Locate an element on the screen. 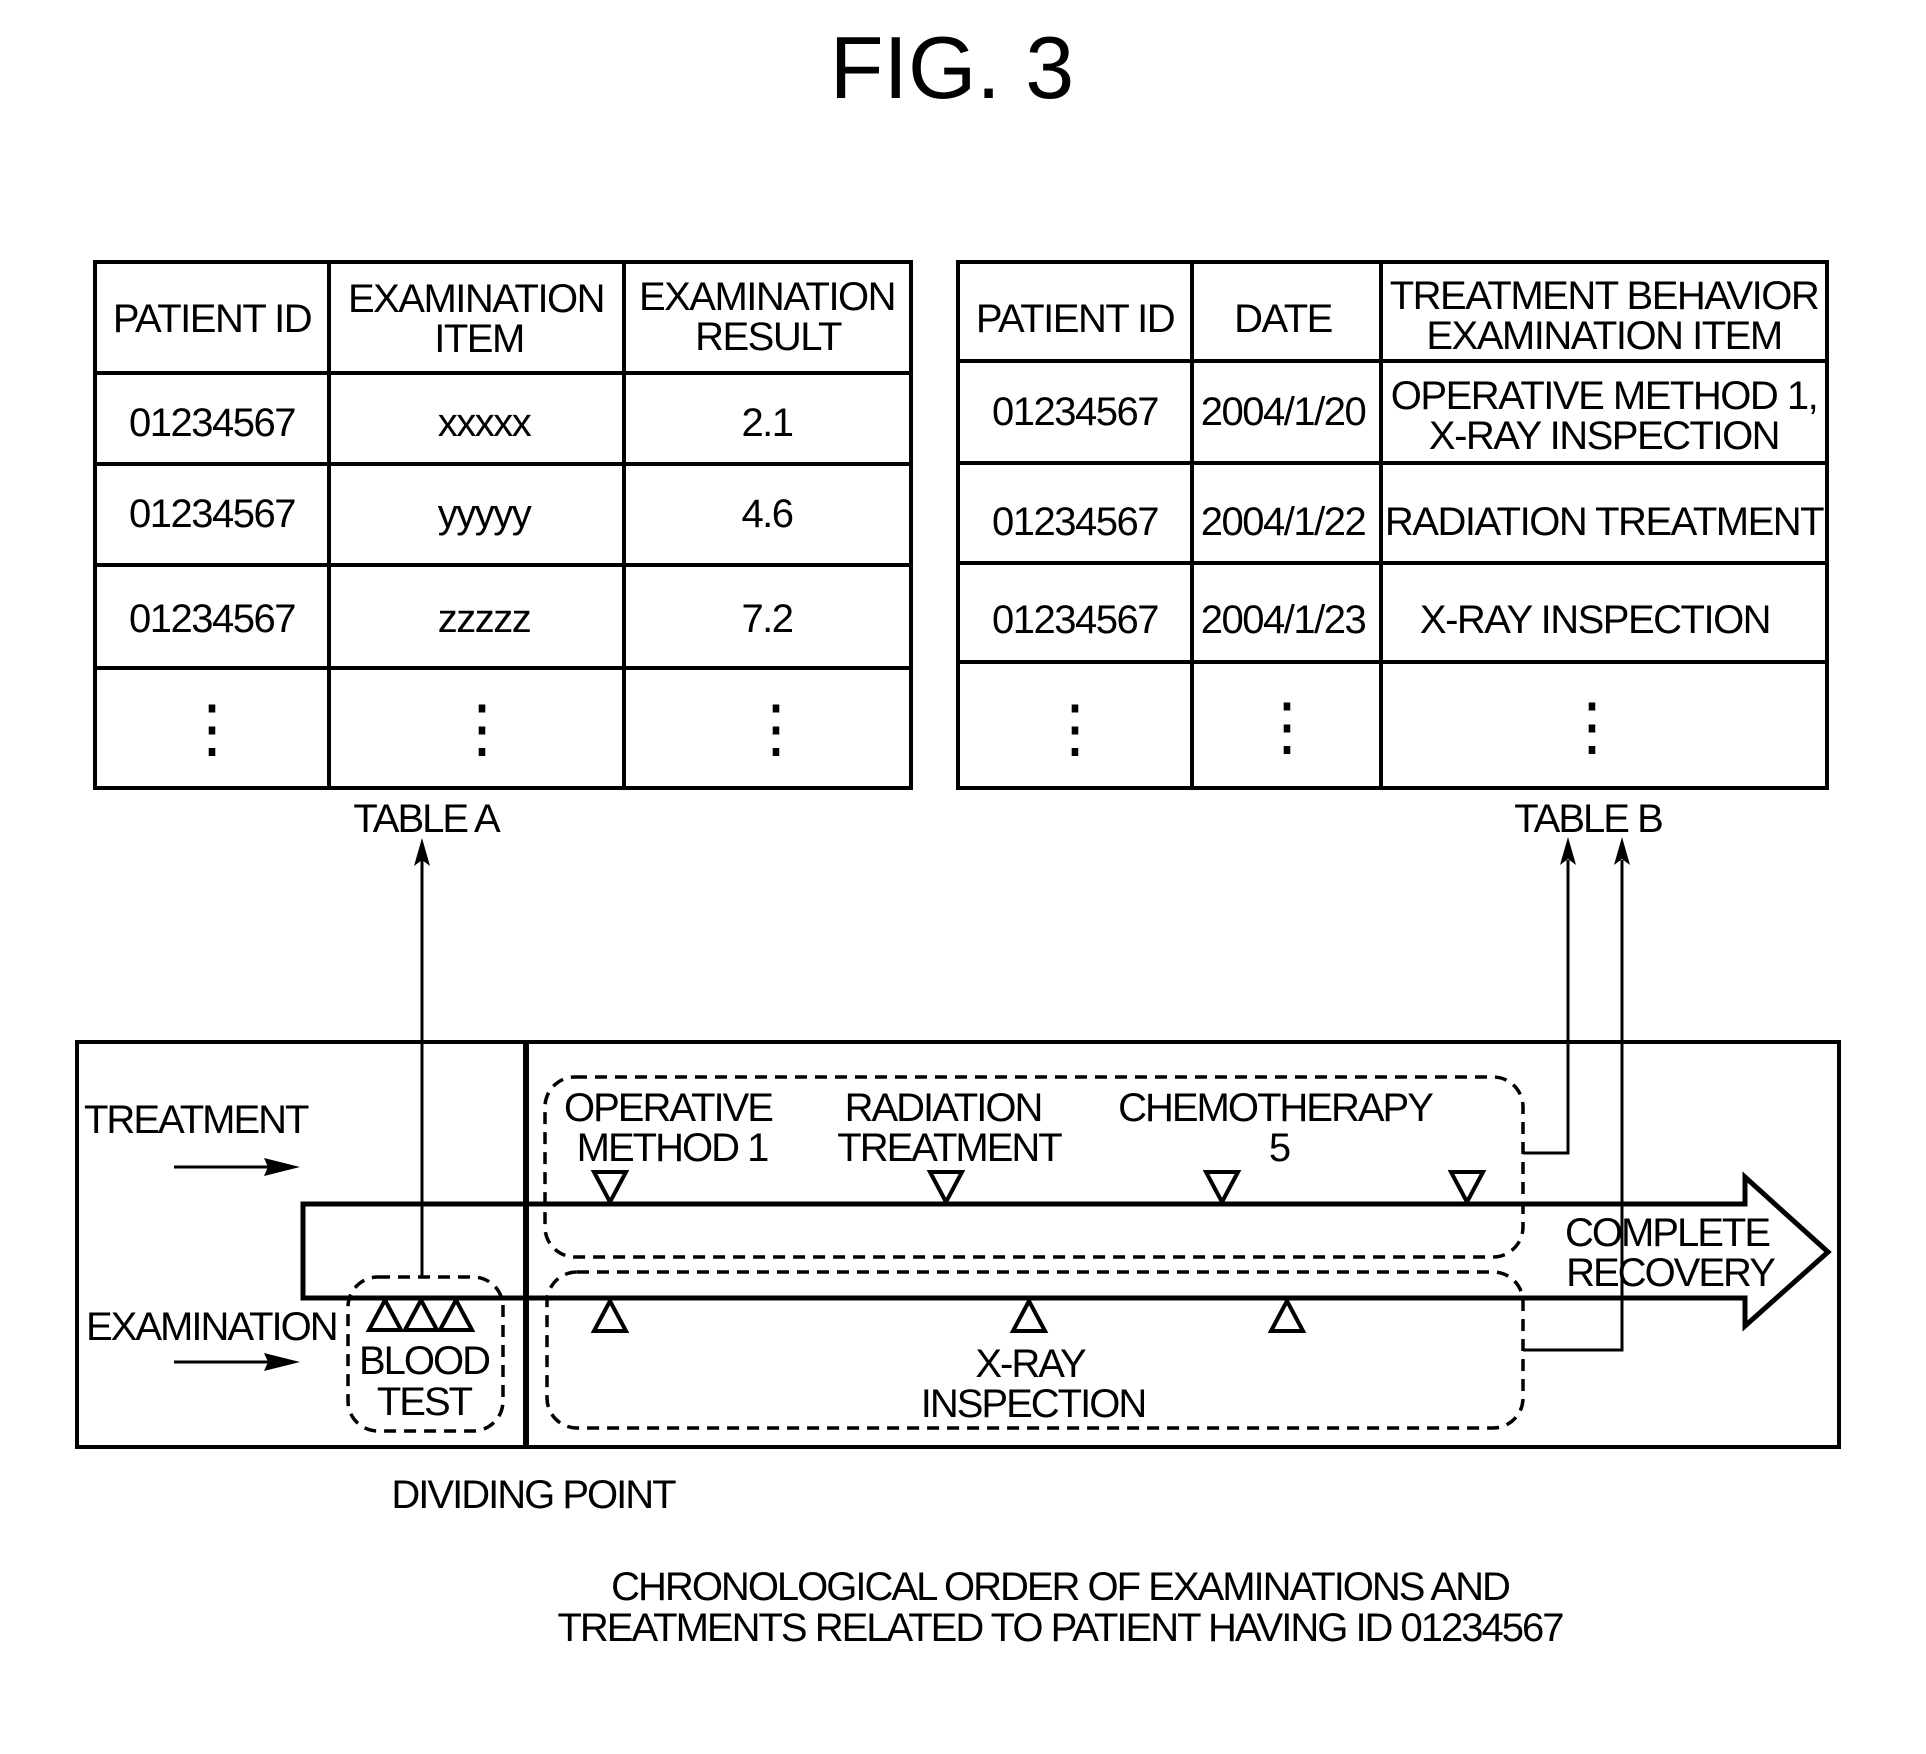 Image resolution: width=1926 pixels, height=1754 pixels. table-b-header-patient-id: PATIENT ID is located at coordinates (1075, 319).